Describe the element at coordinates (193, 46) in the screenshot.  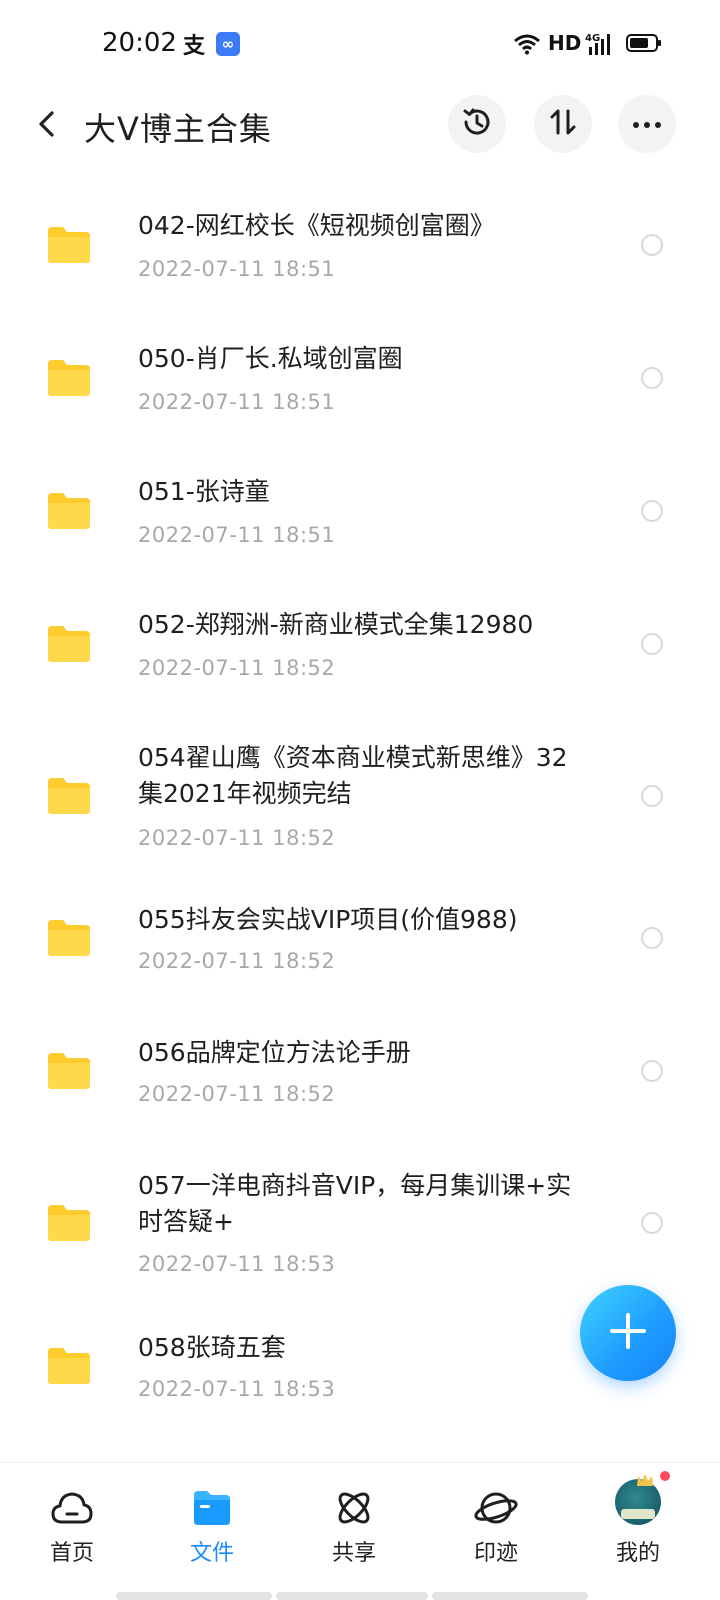
I see `alipay-icon: 支` at that location.